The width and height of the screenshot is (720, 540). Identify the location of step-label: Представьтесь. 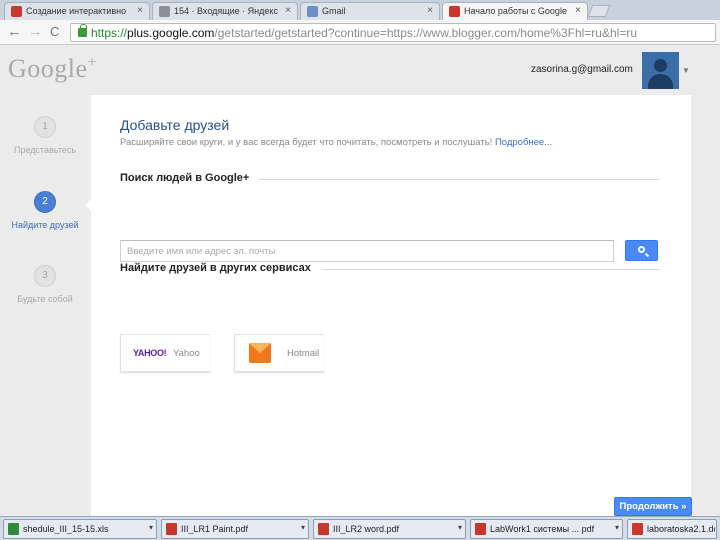
(45, 150).